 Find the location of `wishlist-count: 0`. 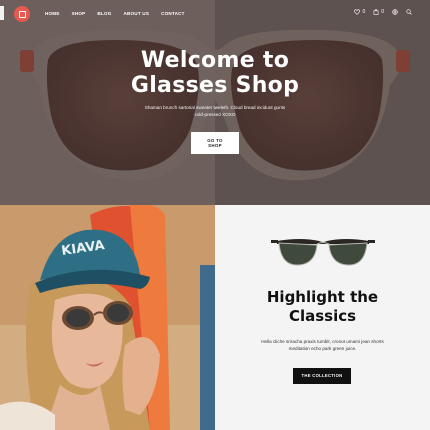

wishlist-count: 0 is located at coordinates (364, 12).